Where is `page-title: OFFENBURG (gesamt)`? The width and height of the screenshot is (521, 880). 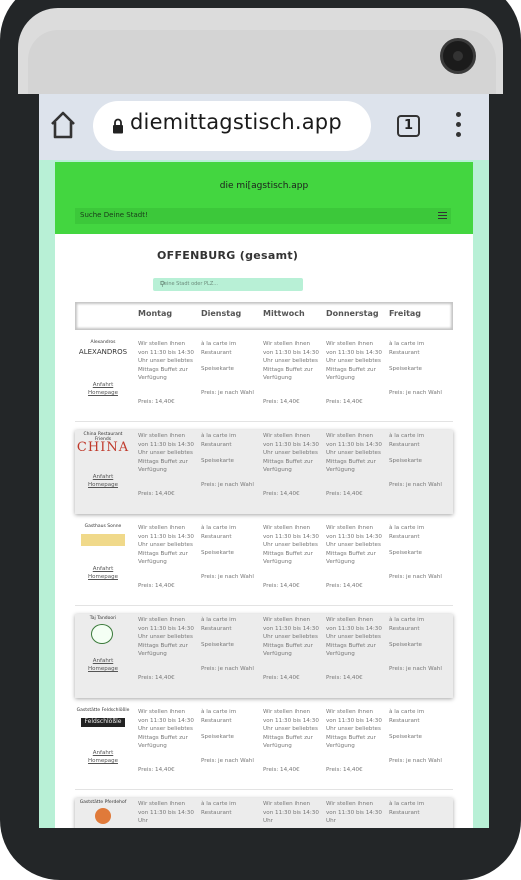 page-title: OFFENBURG (gesamt) is located at coordinates (228, 255).